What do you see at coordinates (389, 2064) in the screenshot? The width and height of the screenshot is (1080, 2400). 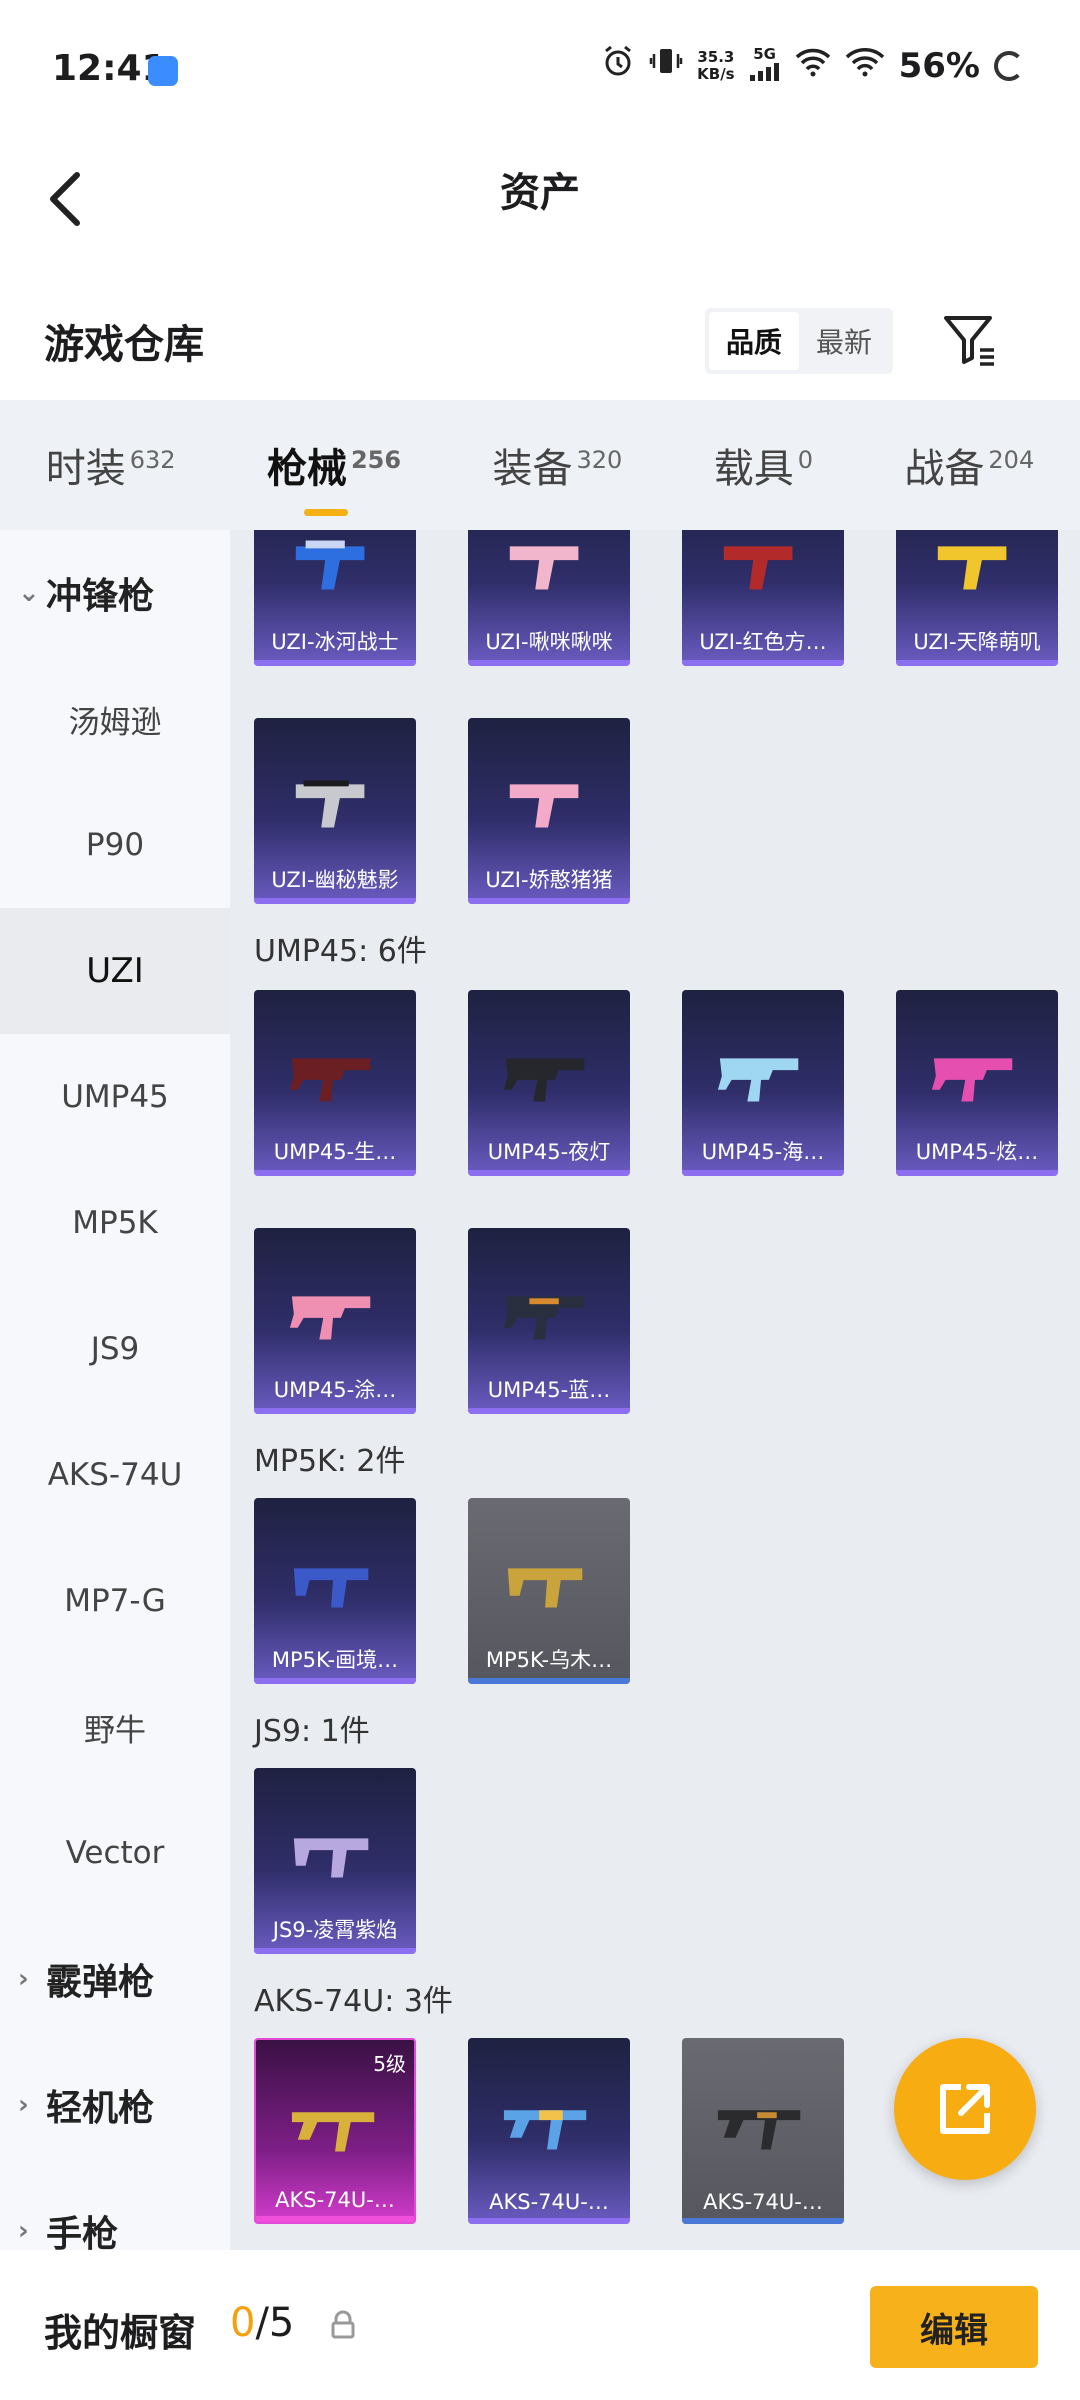 I see `level-badge: 5级` at bounding box center [389, 2064].